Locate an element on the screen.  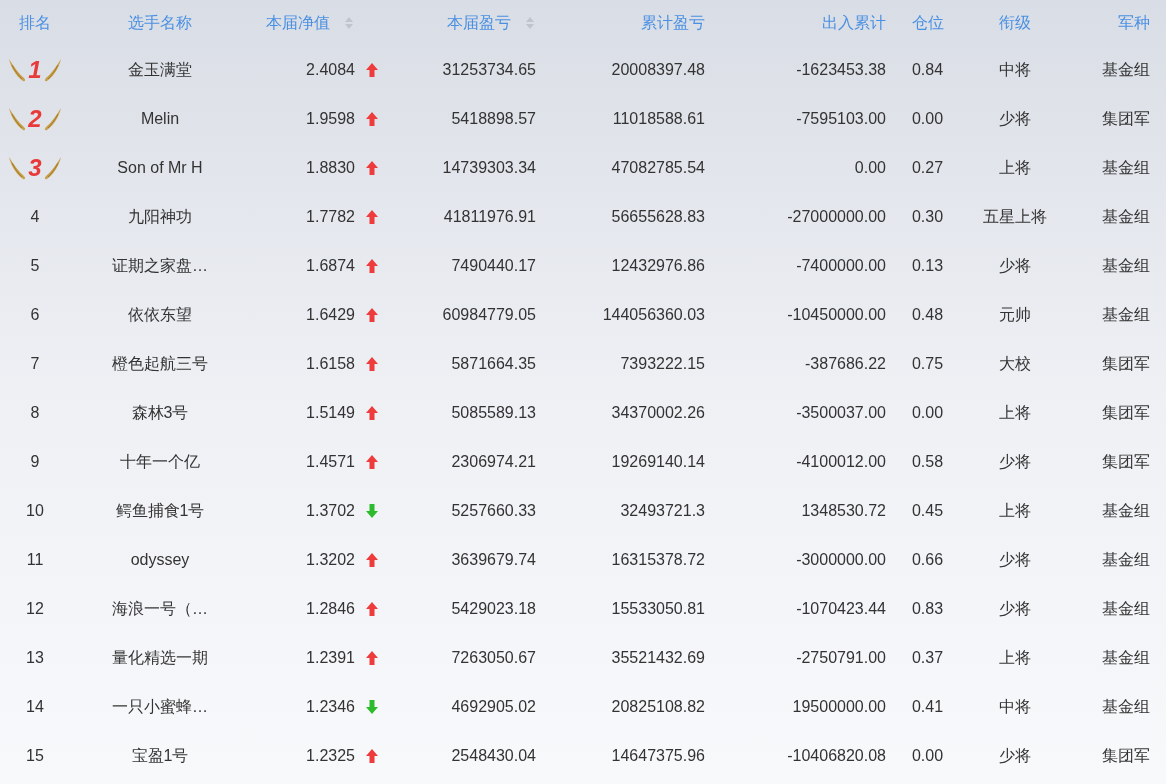
table-cell-text: 2306974.21 is located at coordinates (493, 461).